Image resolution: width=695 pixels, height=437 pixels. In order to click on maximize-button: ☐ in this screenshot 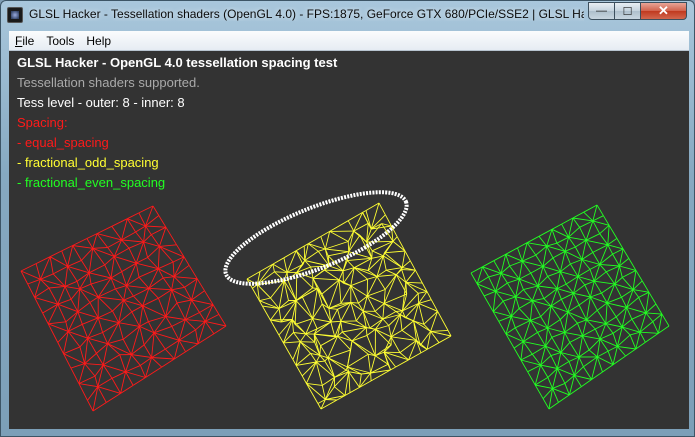, I will do `click(627, 11)`.